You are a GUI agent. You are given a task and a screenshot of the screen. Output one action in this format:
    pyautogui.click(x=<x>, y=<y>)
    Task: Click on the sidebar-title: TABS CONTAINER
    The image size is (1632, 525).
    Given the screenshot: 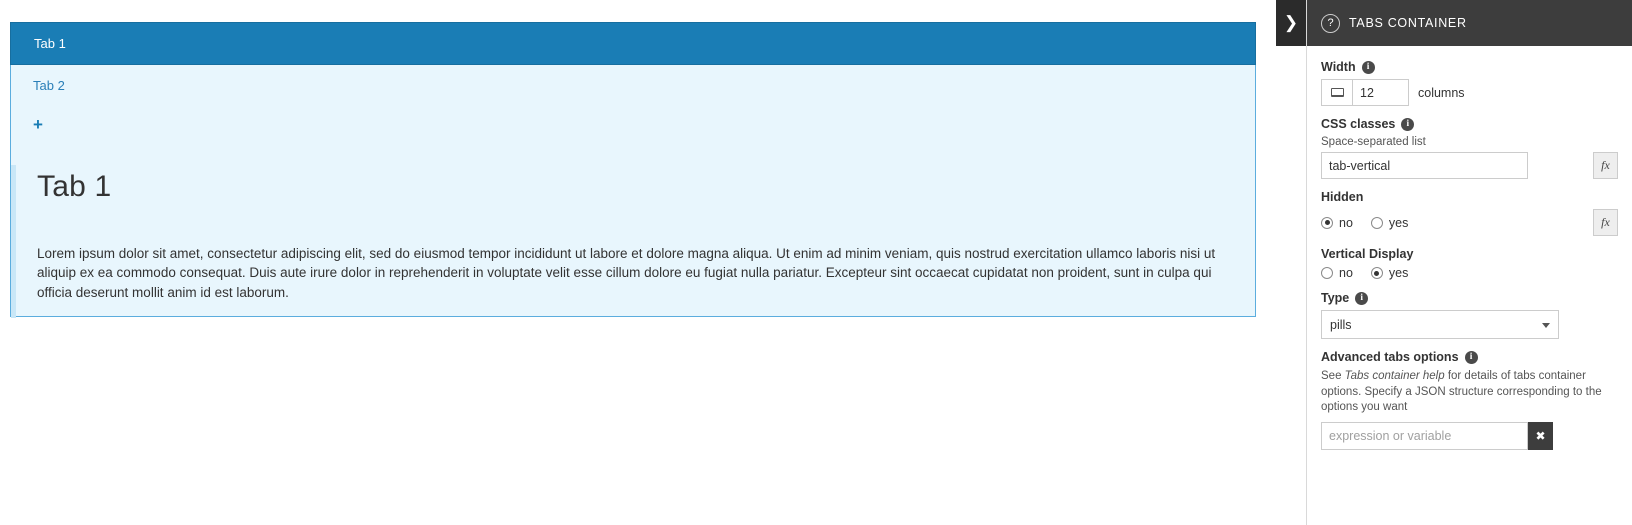 What is the action you would take?
    pyautogui.click(x=1408, y=23)
    